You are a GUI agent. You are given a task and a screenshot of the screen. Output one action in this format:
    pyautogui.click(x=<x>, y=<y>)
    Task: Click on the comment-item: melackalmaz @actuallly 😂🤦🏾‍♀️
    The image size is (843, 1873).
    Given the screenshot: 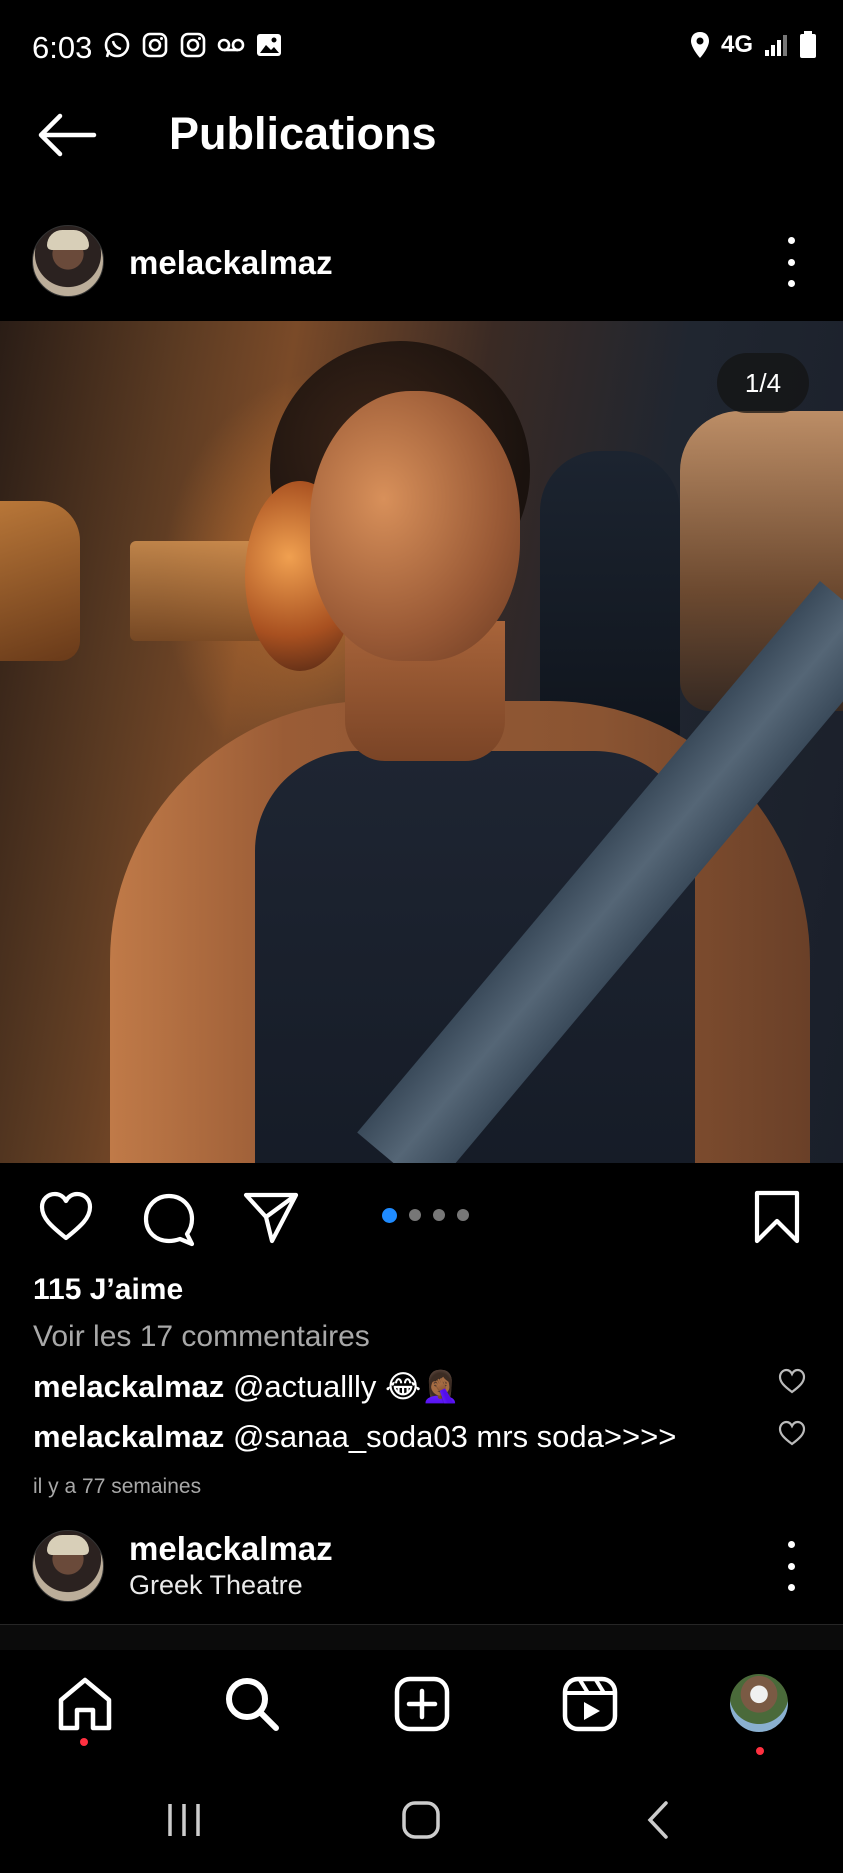 What is the action you would take?
    pyautogui.click(x=246, y=1386)
    